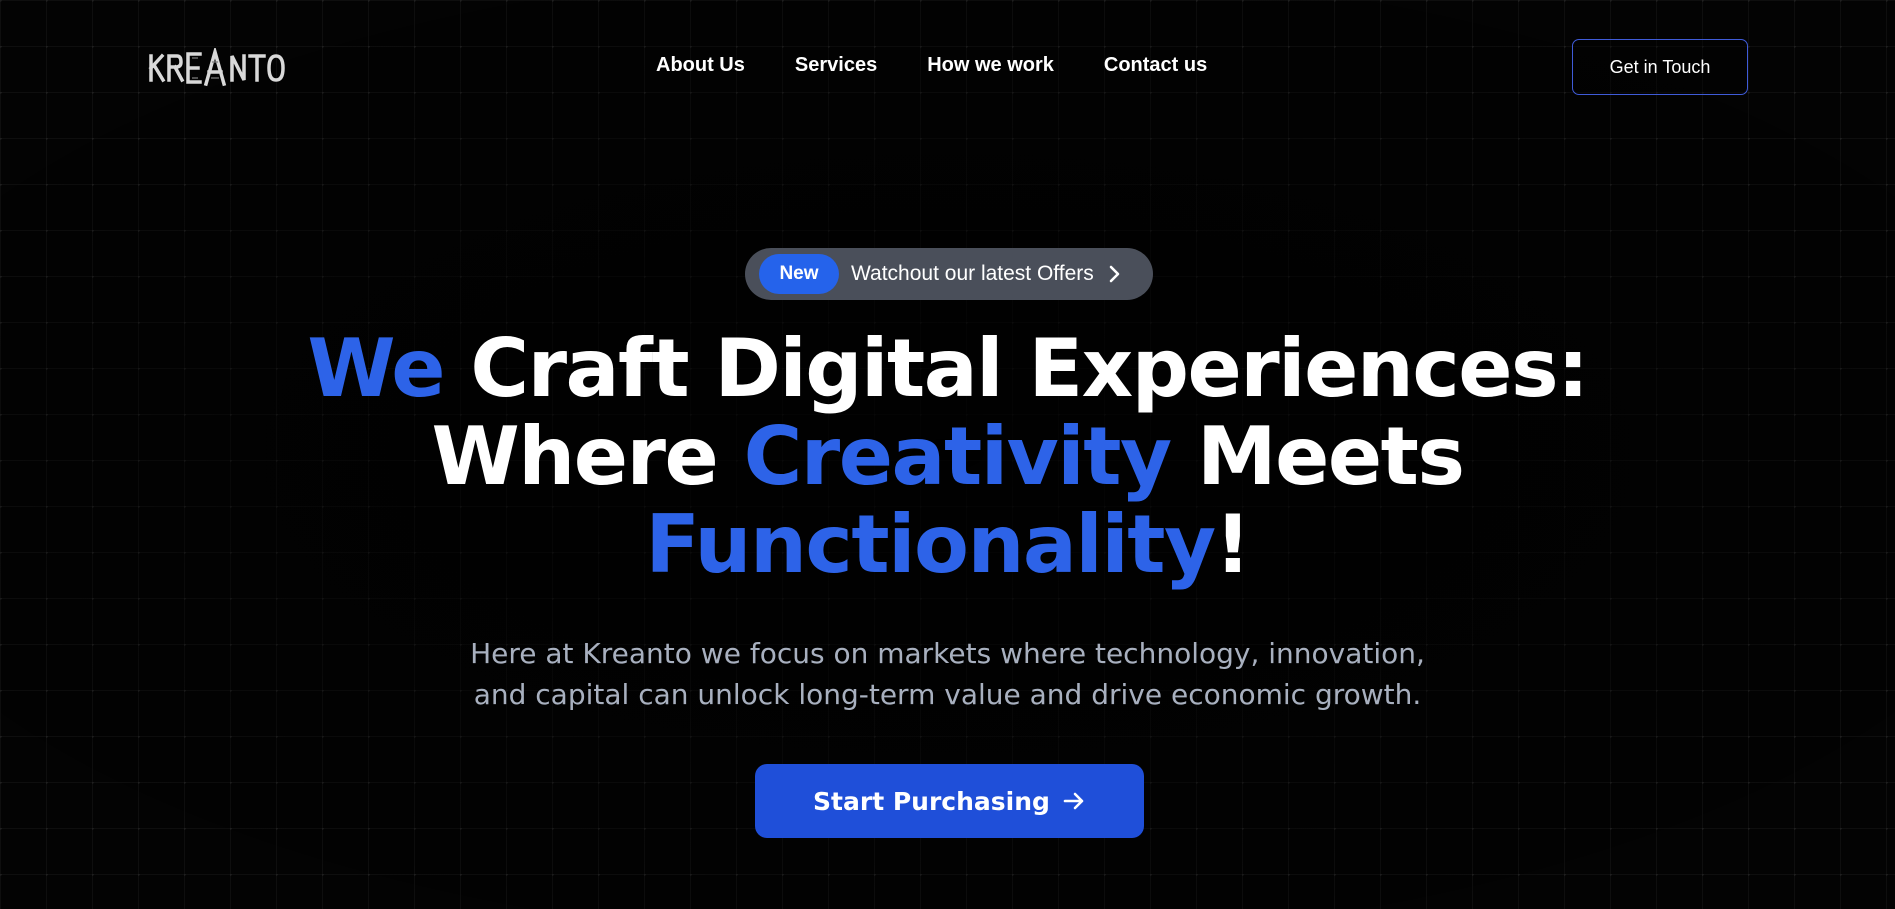  Describe the element at coordinates (1155, 65) in the screenshot. I see `nav-contact-us: Contact us` at that location.